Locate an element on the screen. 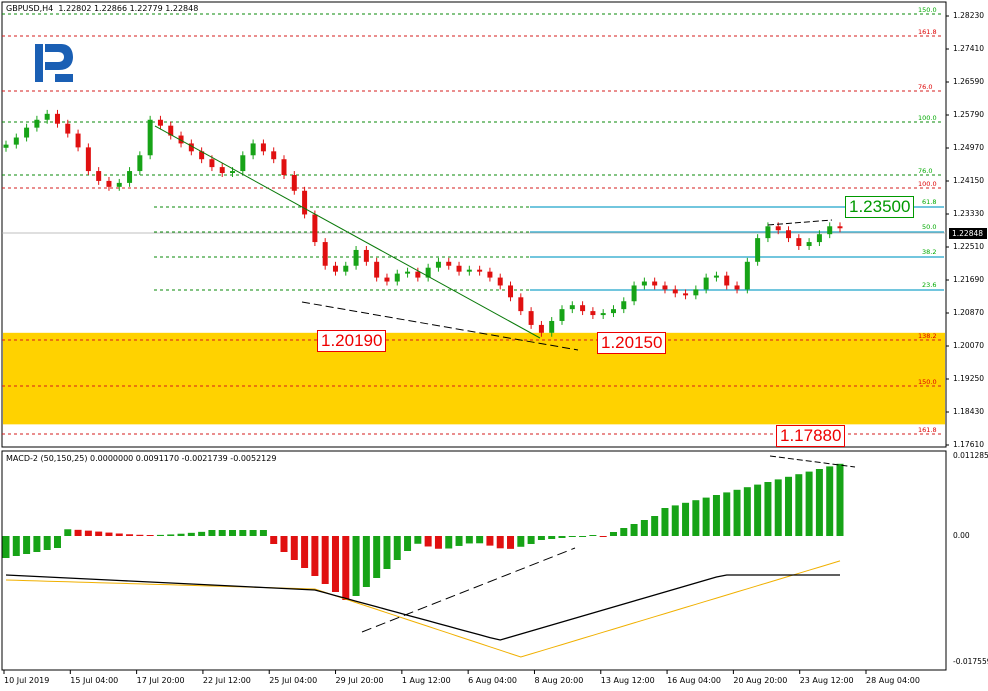 Image resolution: width=988 pixels, height=691 pixels. price-axis-tick: 1.26590 is located at coordinates (969, 81).